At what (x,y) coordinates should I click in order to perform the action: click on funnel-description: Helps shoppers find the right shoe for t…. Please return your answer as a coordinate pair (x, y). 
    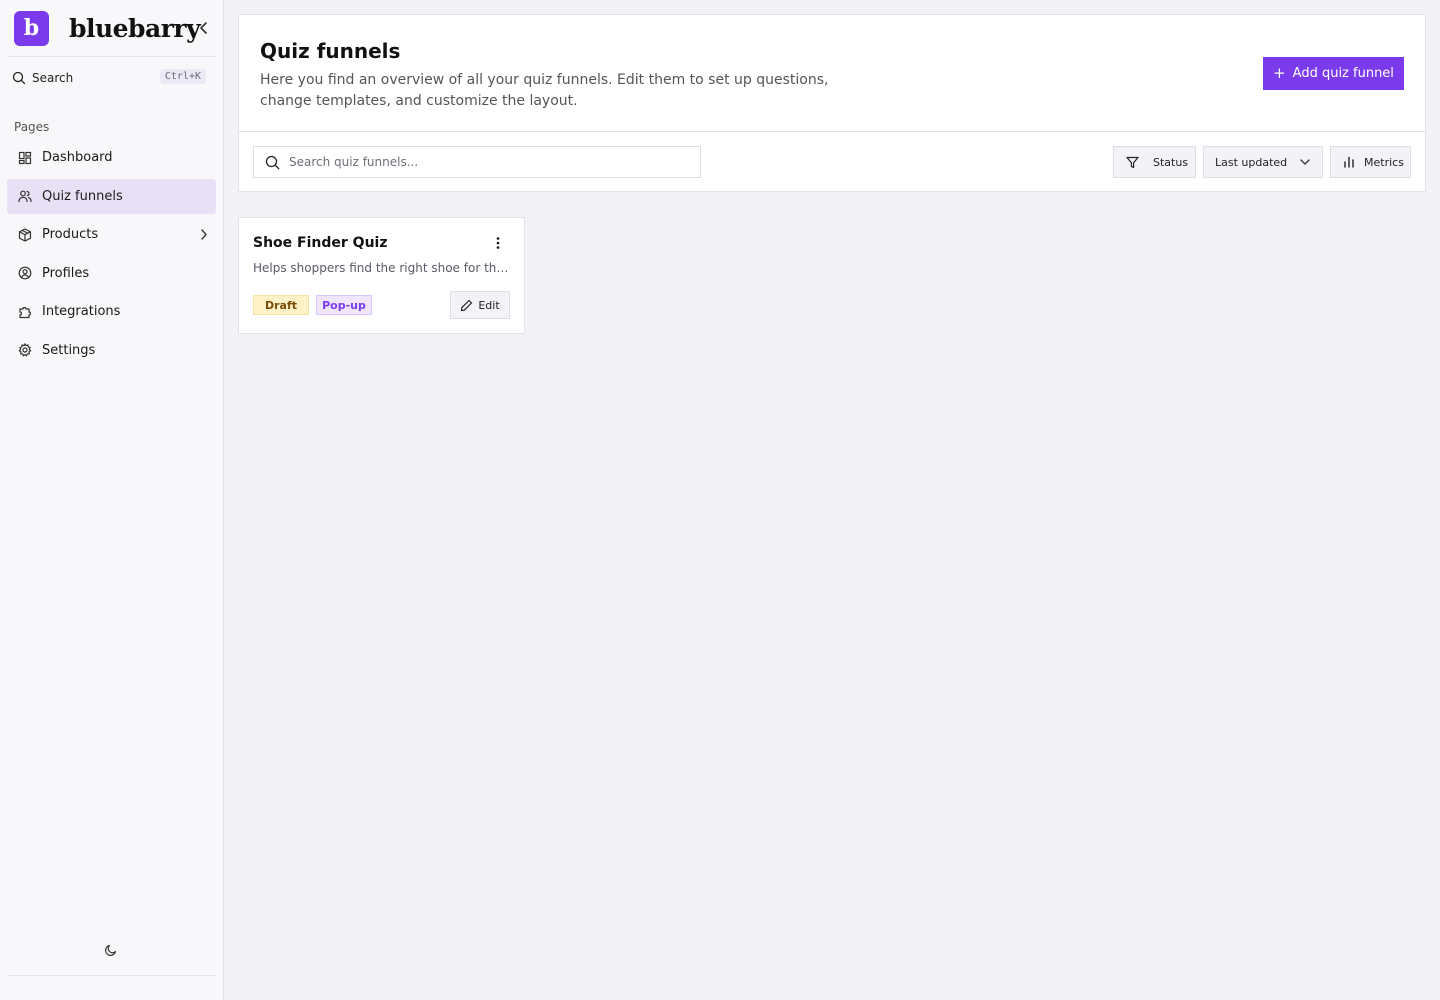
    Looking at the image, I should click on (382, 268).